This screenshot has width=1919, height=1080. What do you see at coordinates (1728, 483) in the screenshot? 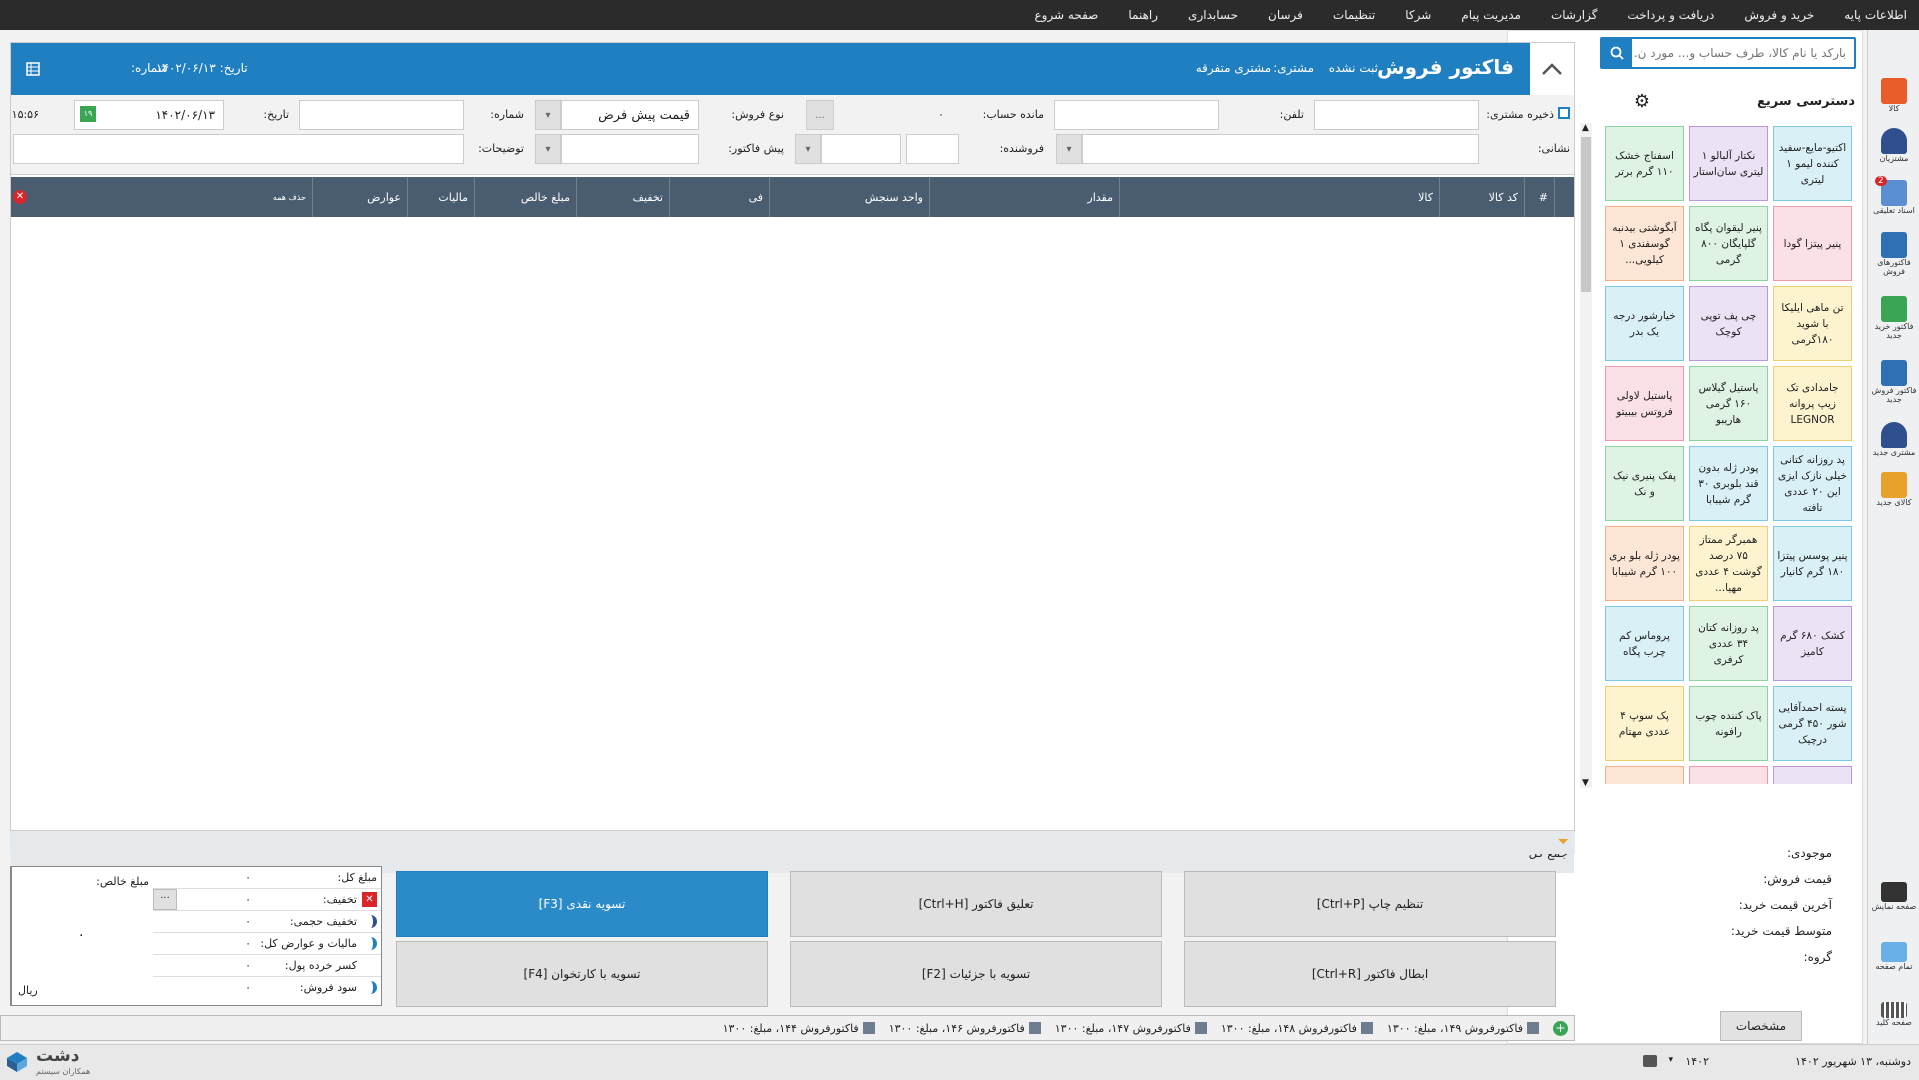
I see `quick-tile: پودر ژله بدون قند بلوبری ۳۰ گرم شیبابا` at bounding box center [1728, 483].